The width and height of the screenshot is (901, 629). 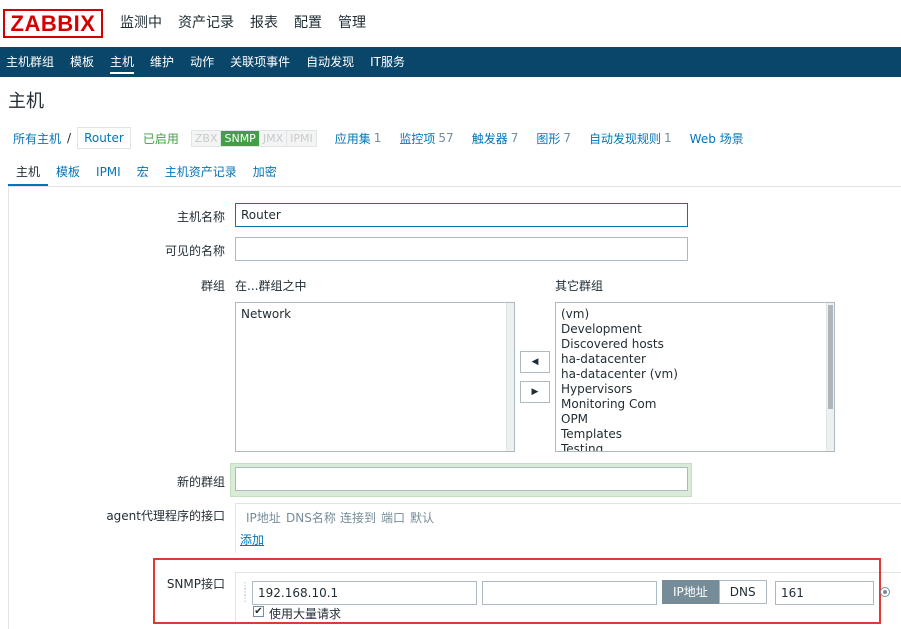 I want to click on other-groups-label: 其它群组, so click(x=579, y=286).